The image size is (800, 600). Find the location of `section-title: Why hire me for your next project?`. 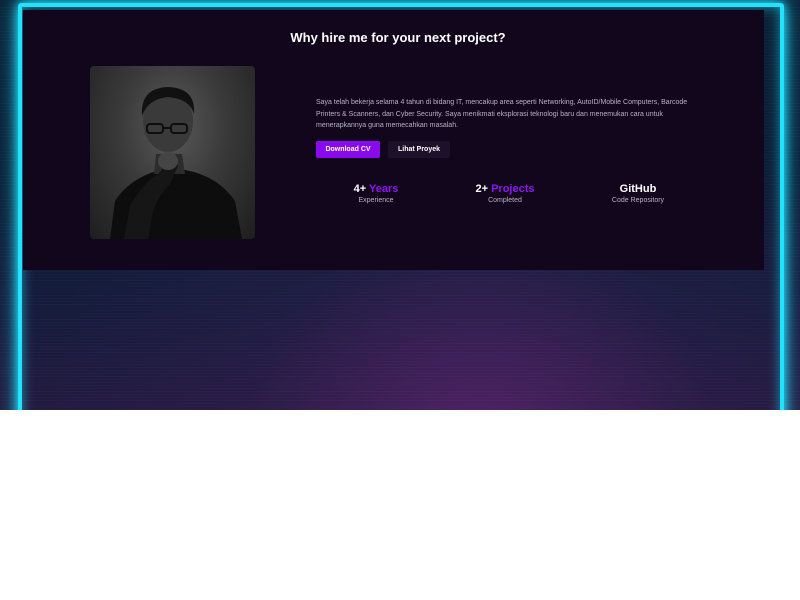

section-title: Why hire me for your next project? is located at coordinates (398, 37).